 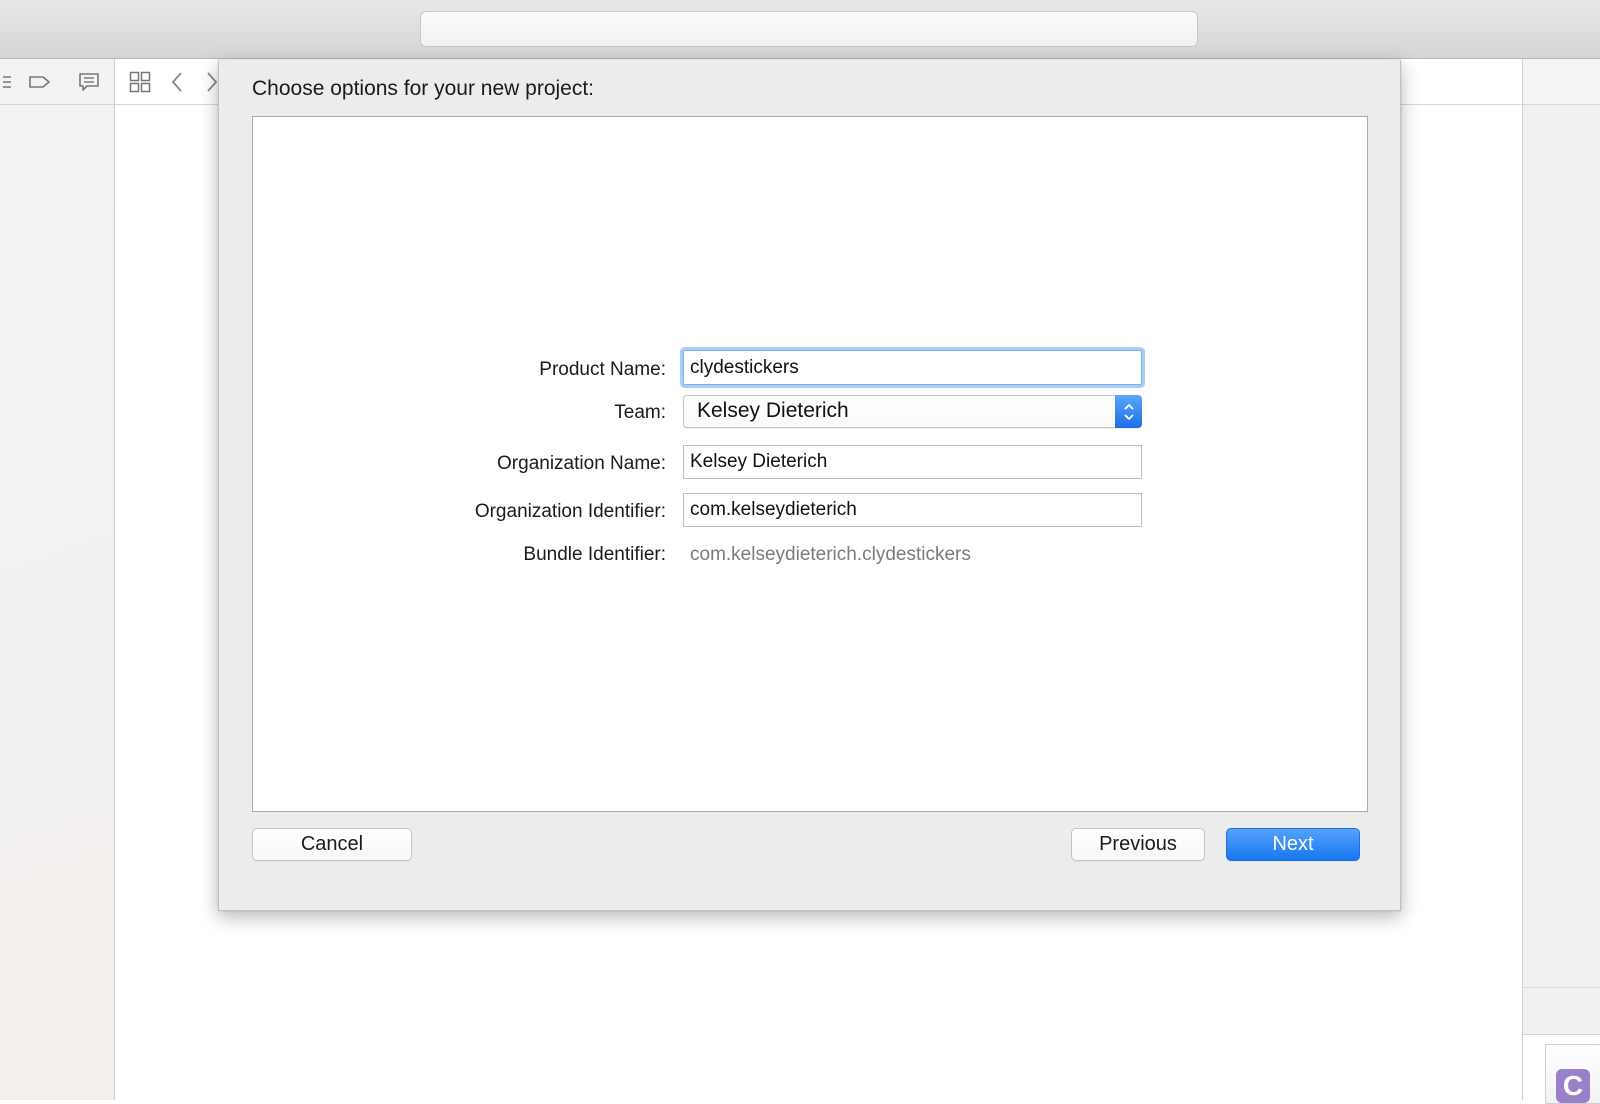 I want to click on organization-identifier-field, so click(x=912, y=510).